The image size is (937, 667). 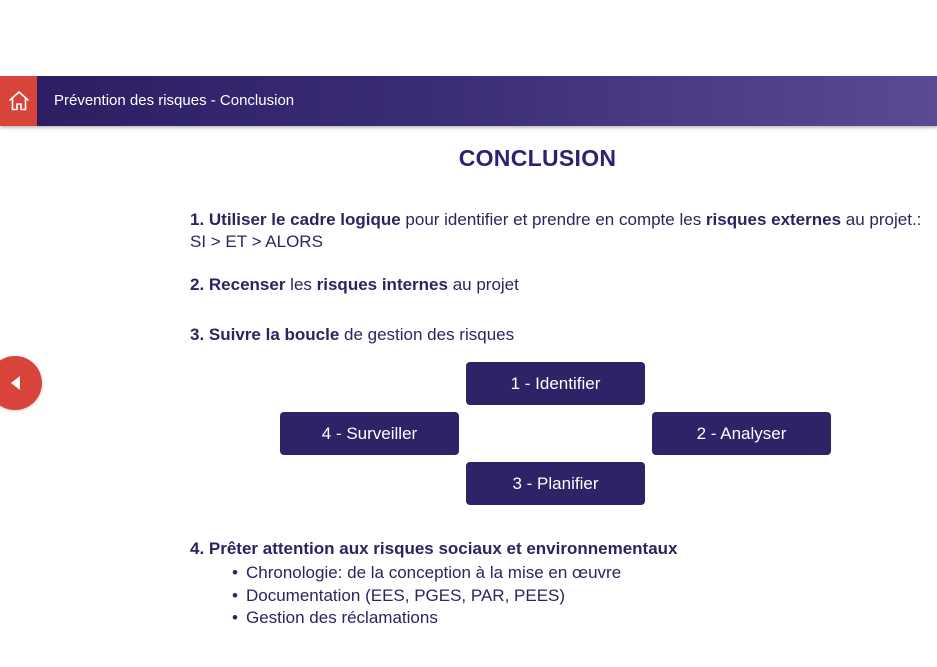 I want to click on point-2-bold-b: risques internes, so click(x=382, y=284).